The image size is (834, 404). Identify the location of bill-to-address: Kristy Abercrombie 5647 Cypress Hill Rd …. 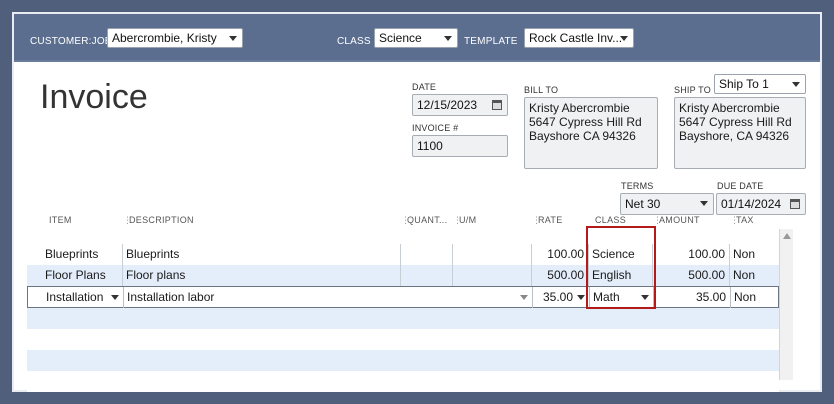
(591, 133).